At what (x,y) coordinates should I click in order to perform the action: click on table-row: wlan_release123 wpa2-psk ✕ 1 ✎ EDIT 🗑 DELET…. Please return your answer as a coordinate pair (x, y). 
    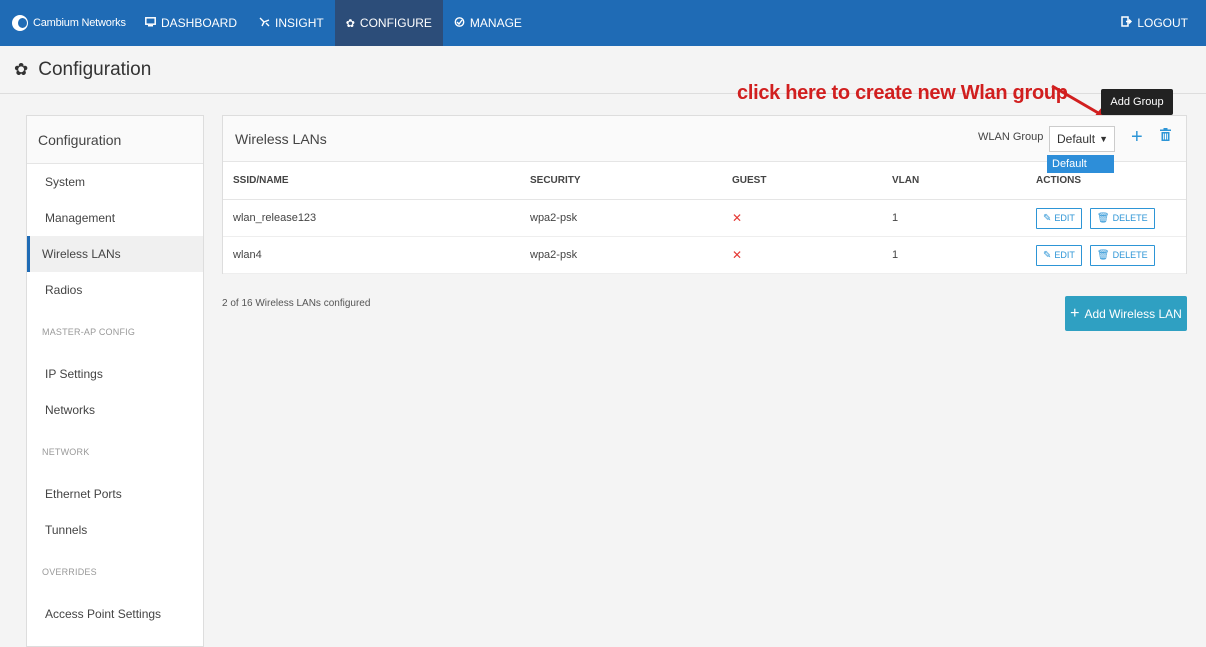
    Looking at the image, I should click on (704, 218).